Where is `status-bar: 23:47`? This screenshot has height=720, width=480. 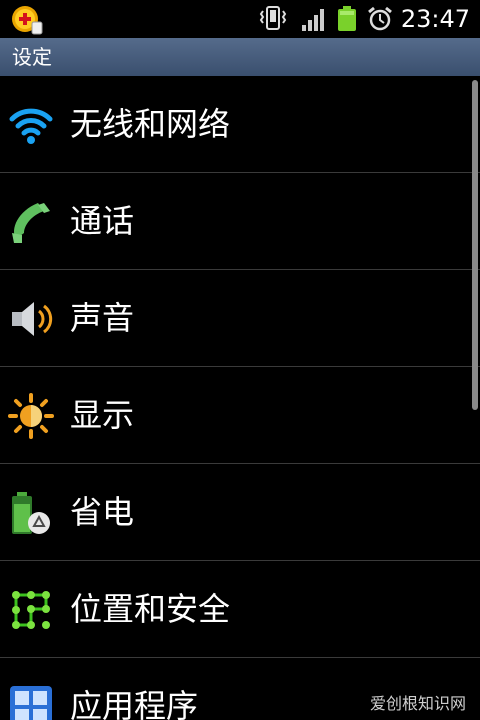 status-bar: 23:47 is located at coordinates (240, 19).